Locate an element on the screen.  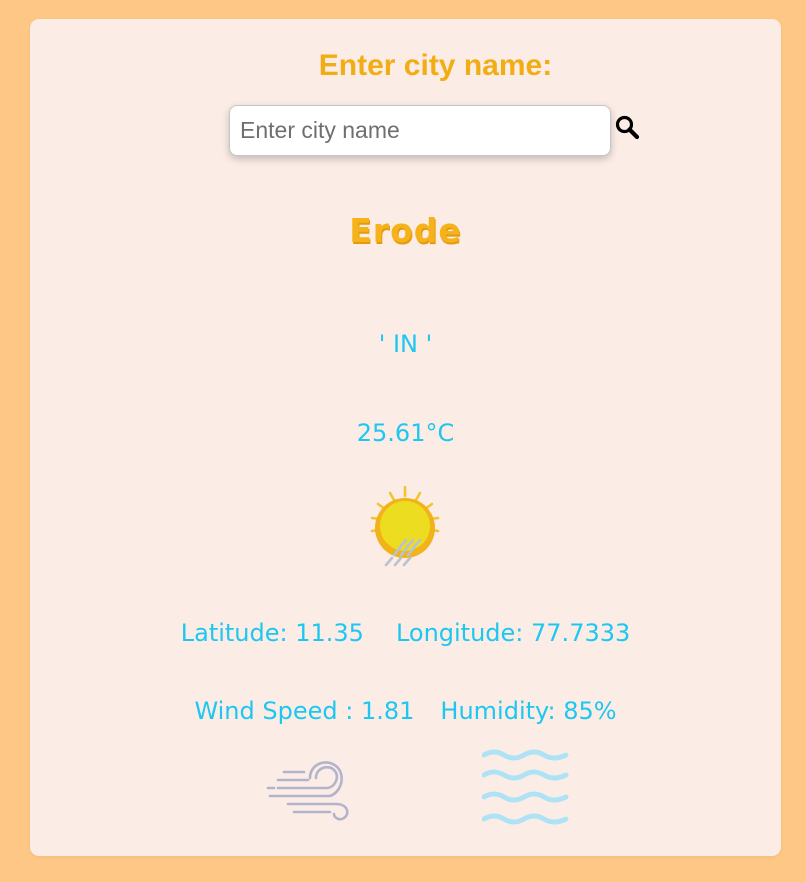
sun-rain-icon is located at coordinates (405, 527).